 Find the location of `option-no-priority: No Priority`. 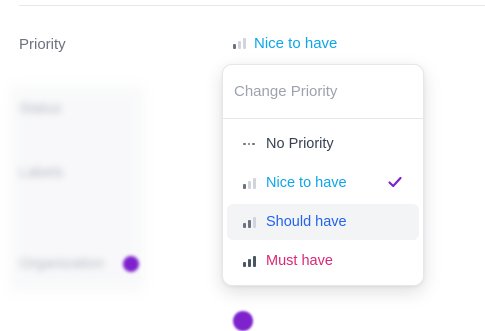

option-no-priority: No Priority is located at coordinates (323, 144).